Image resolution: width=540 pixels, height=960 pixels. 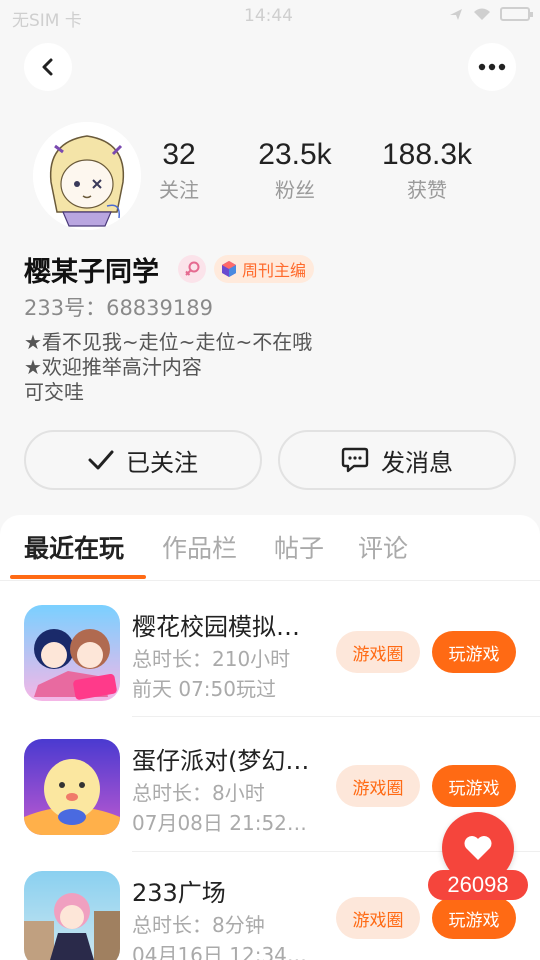 I want to click on game-duration: 总时长：210小时, so click(x=211, y=659).